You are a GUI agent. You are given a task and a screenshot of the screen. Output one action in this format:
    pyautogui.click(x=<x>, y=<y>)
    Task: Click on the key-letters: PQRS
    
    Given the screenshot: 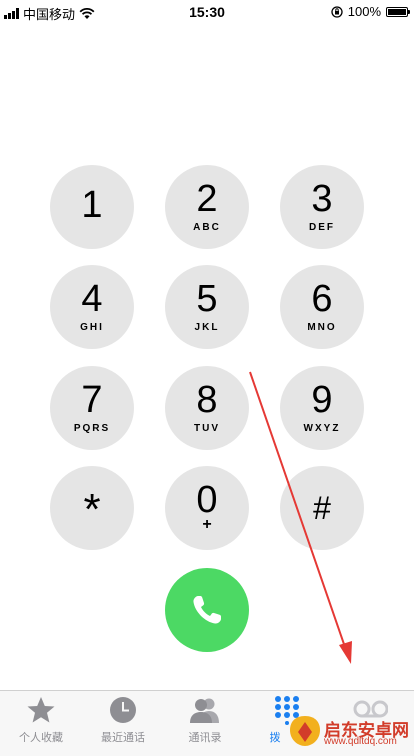 What is the action you would take?
    pyautogui.click(x=92, y=428)
    